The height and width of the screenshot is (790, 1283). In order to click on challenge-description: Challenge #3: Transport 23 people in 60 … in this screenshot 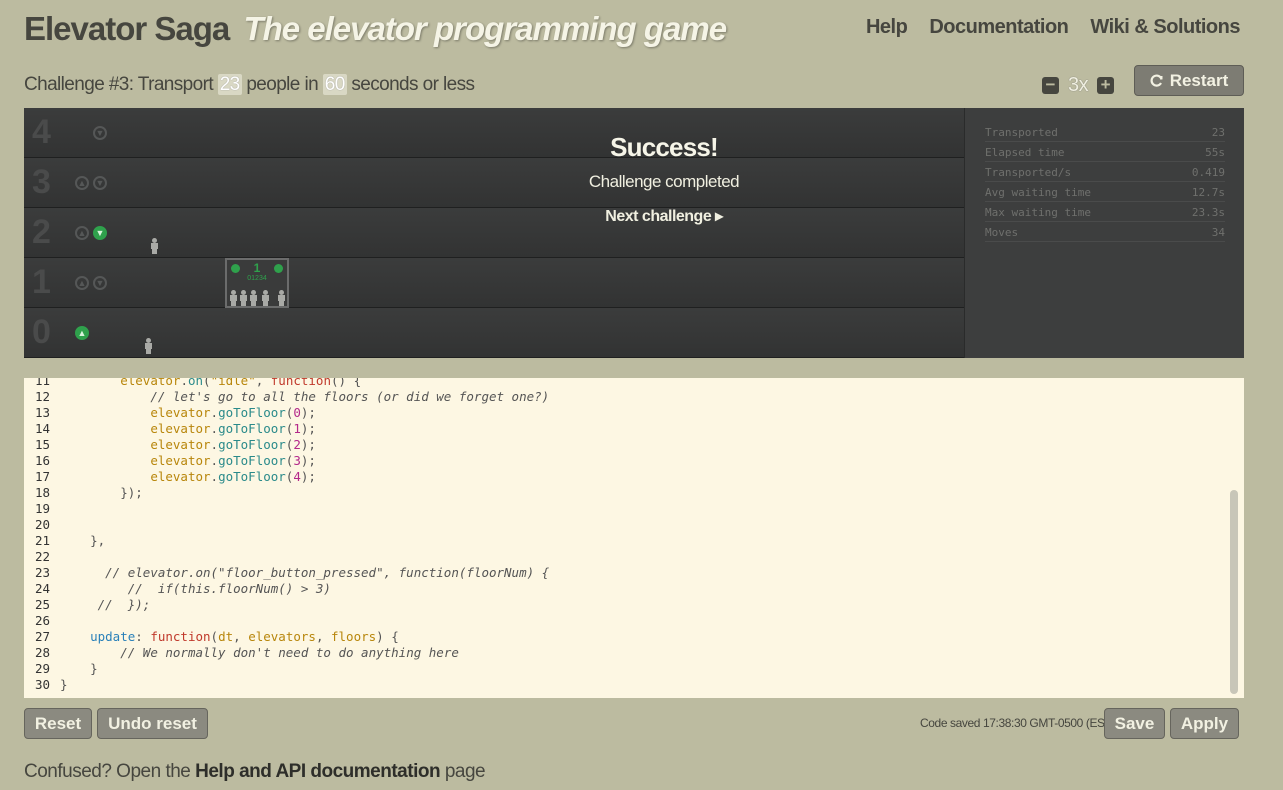, I will do `click(249, 85)`.